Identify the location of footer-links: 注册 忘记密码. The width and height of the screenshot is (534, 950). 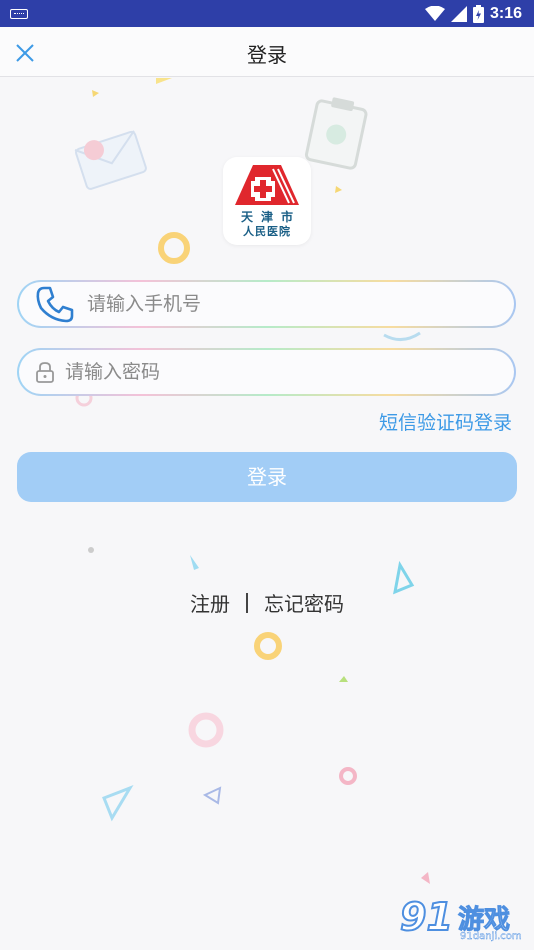
(267, 602).